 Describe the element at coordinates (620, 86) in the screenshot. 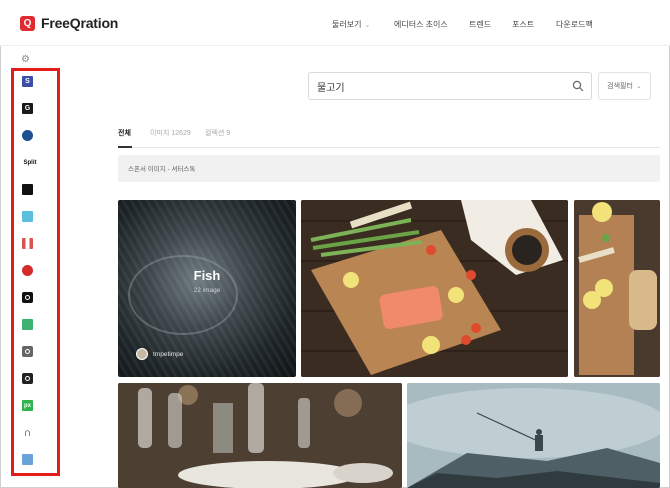

I see `search-filter-label: 검색필터` at that location.